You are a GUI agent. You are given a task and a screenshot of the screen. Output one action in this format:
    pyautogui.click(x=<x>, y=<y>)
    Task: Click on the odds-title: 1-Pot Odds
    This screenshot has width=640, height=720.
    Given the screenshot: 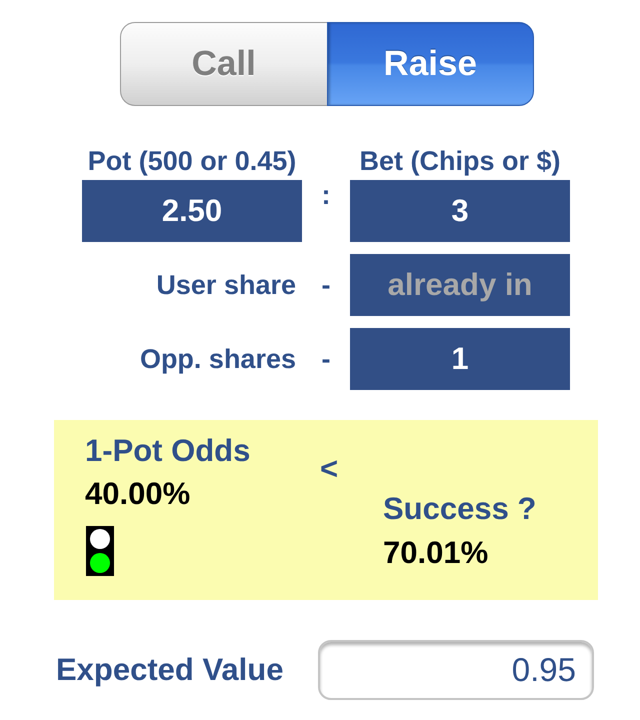 What is the action you would take?
    pyautogui.click(x=167, y=451)
    